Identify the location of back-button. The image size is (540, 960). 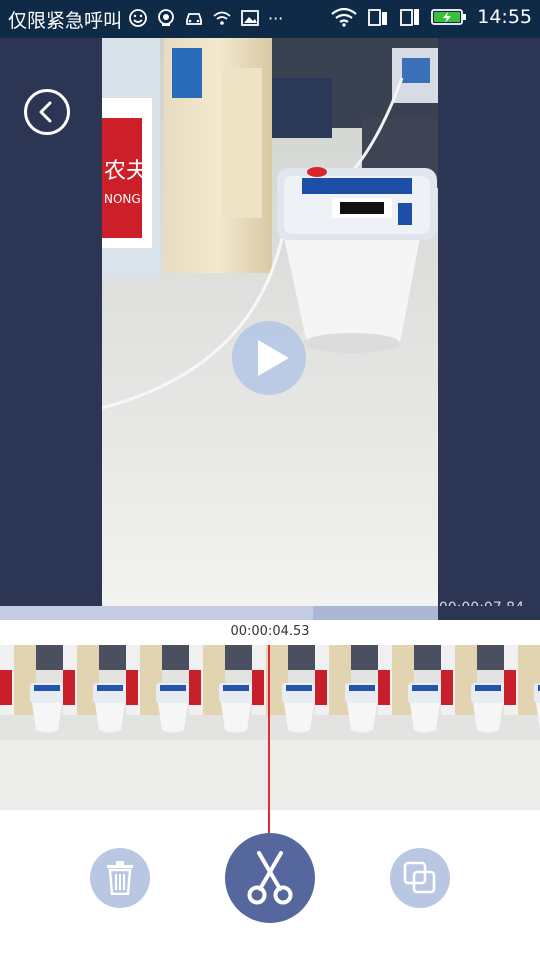
(47, 112).